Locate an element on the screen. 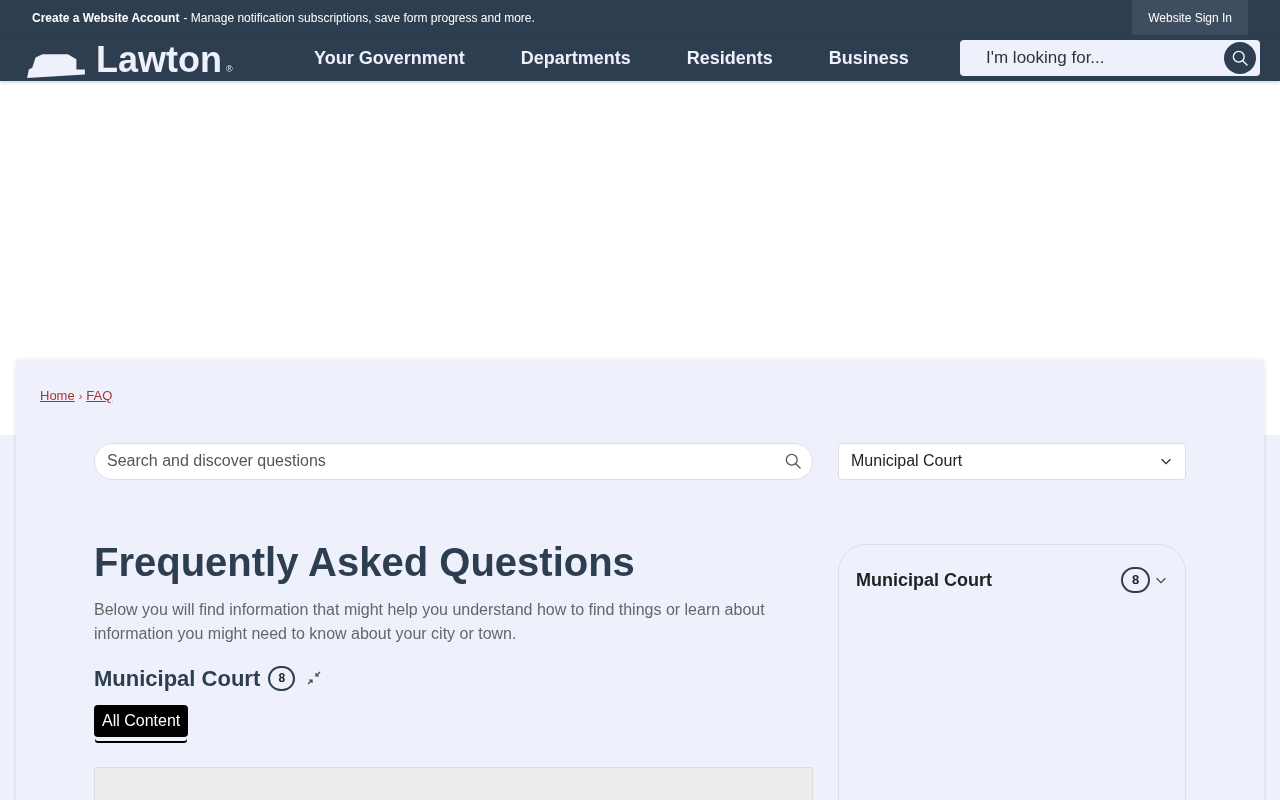 The image size is (1280, 800). card-title: Municipal Court is located at coordinates (924, 580).